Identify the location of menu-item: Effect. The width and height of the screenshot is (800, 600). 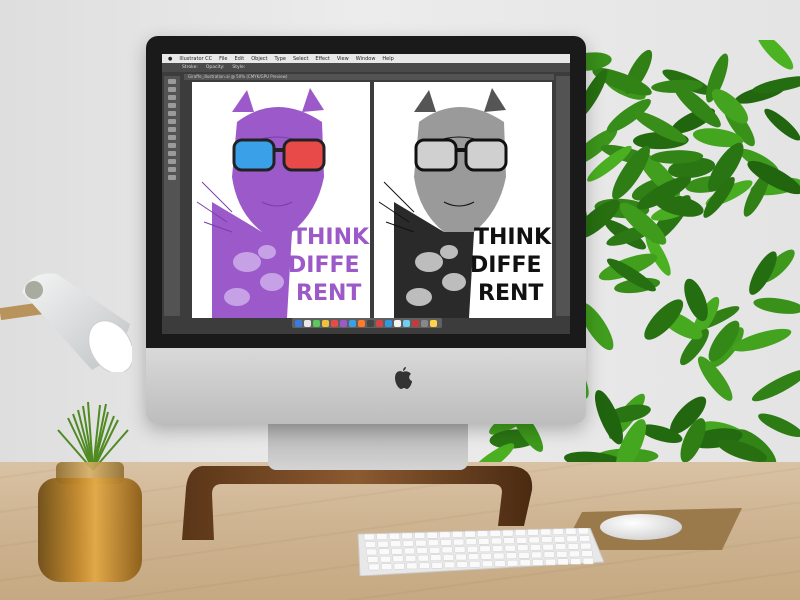
(322, 59).